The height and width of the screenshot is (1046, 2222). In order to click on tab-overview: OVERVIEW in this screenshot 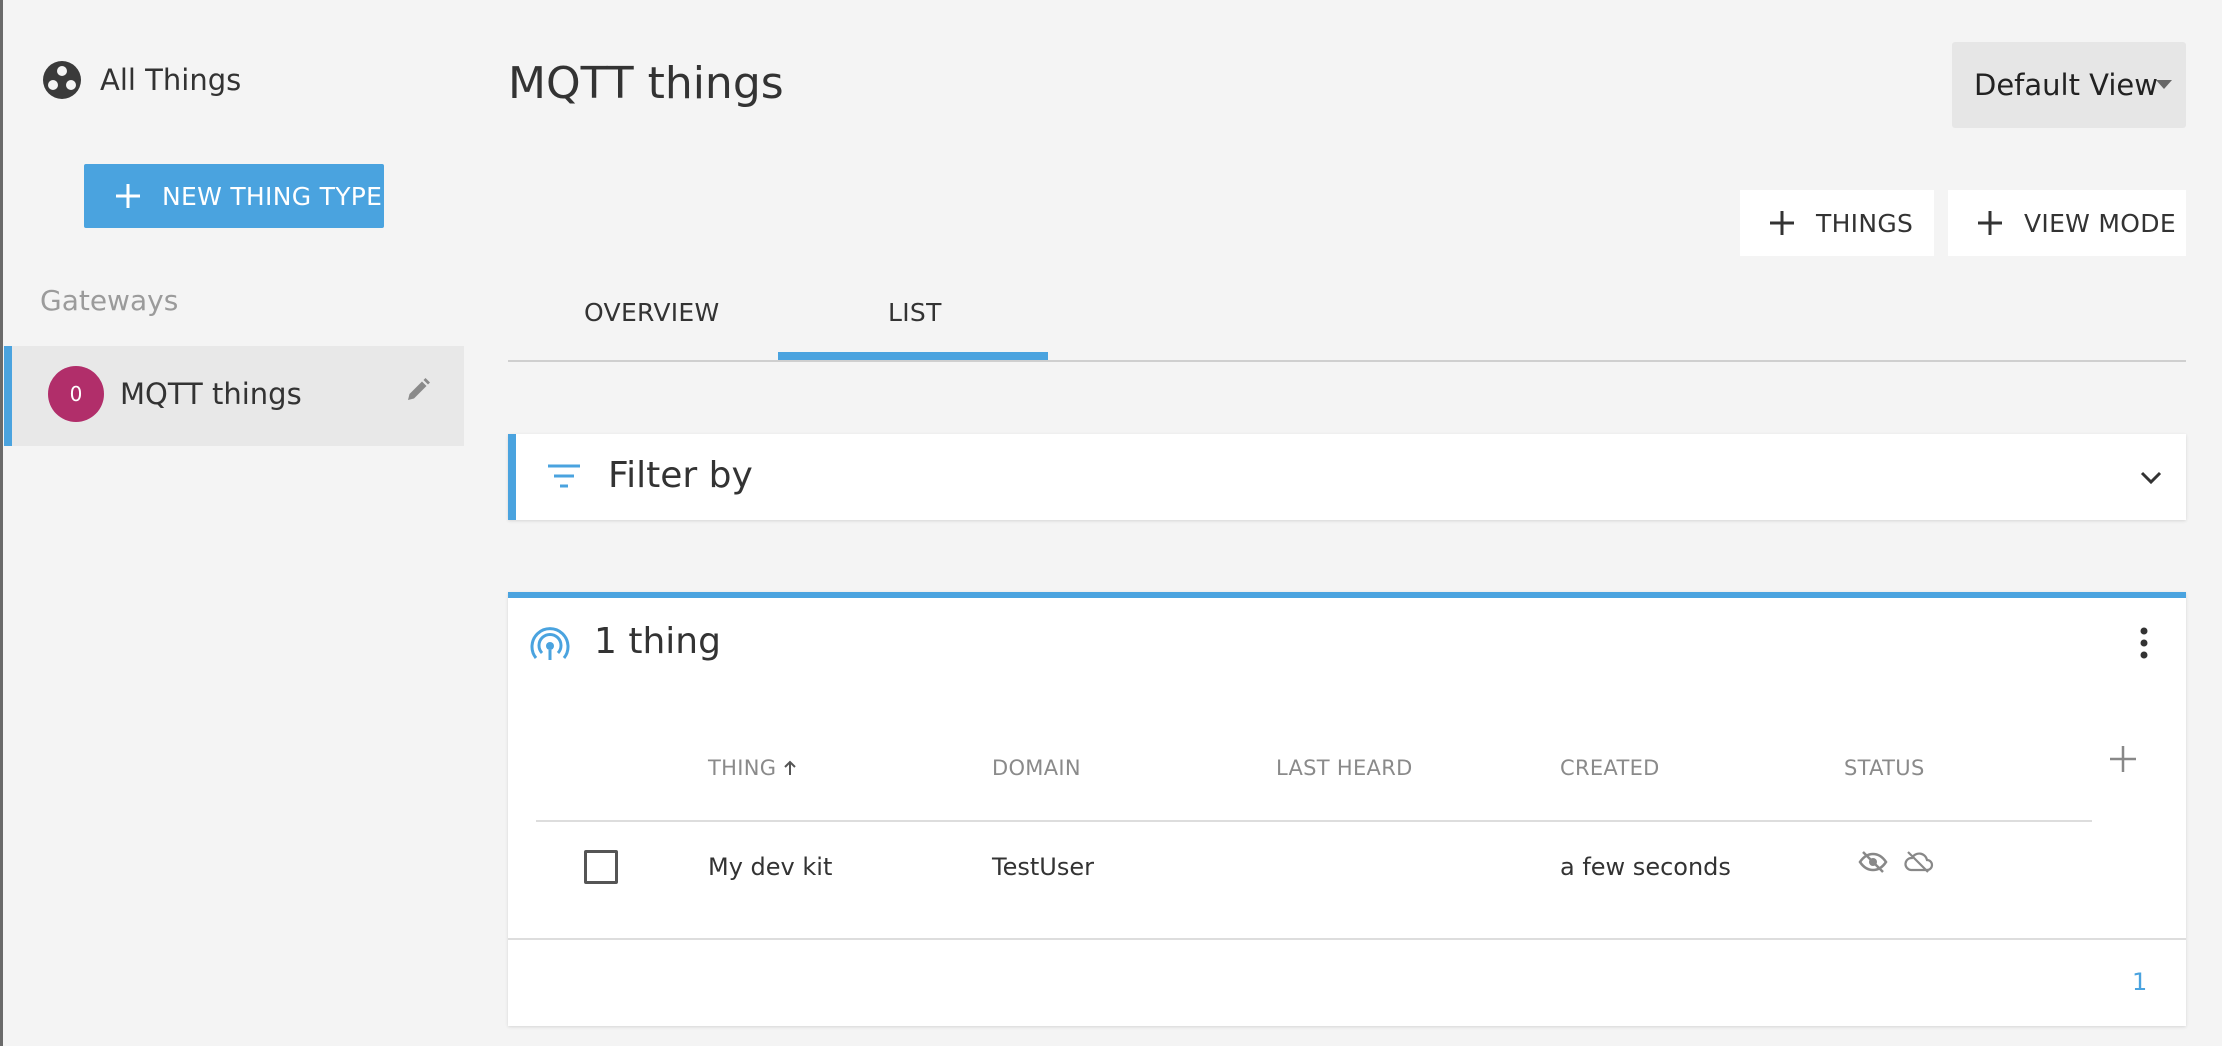, I will do `click(652, 312)`.